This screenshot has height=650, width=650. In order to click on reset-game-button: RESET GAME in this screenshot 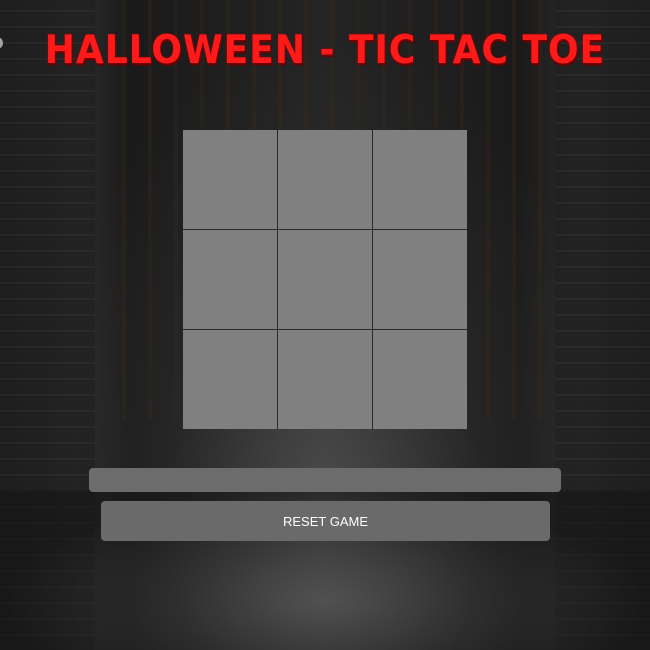, I will do `click(325, 521)`.